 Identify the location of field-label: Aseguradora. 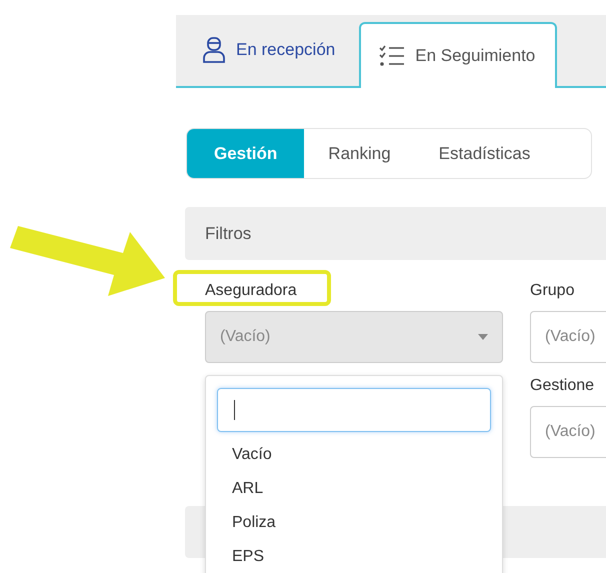
(251, 290).